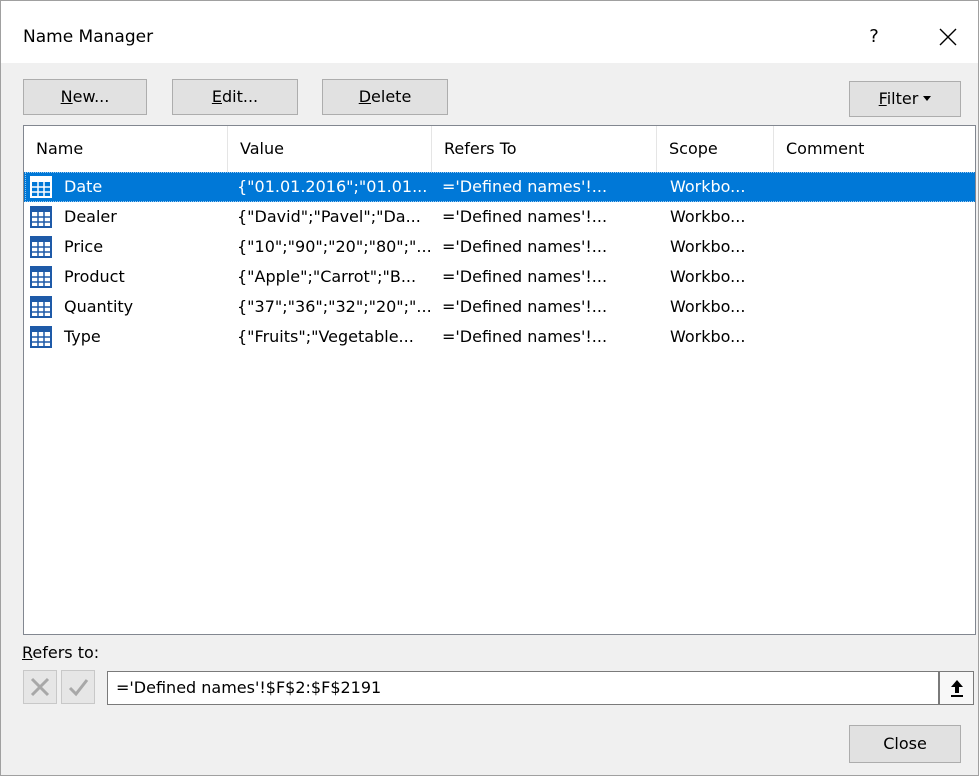 Image resolution: width=979 pixels, height=776 pixels. I want to click on filter-label-rest: ilter, so click(902, 98).